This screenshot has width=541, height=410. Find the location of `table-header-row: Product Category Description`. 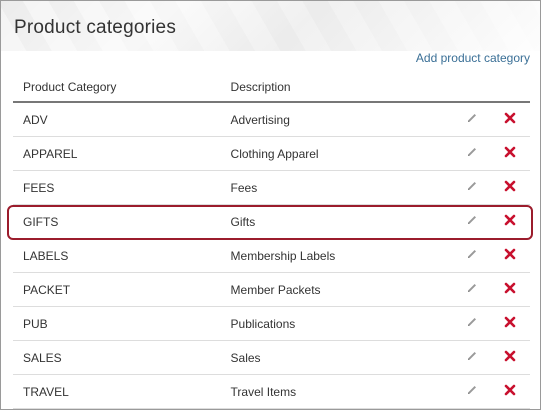

table-header-row: Product Category Description is located at coordinates (271, 88).